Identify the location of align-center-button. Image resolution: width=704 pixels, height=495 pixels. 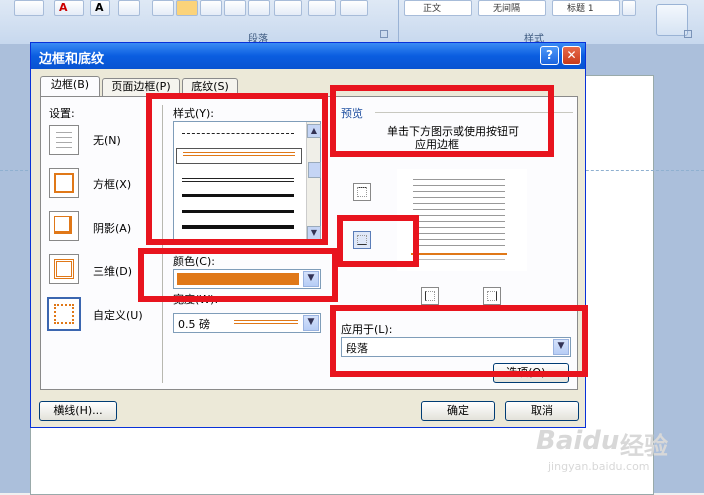
(187, 8).